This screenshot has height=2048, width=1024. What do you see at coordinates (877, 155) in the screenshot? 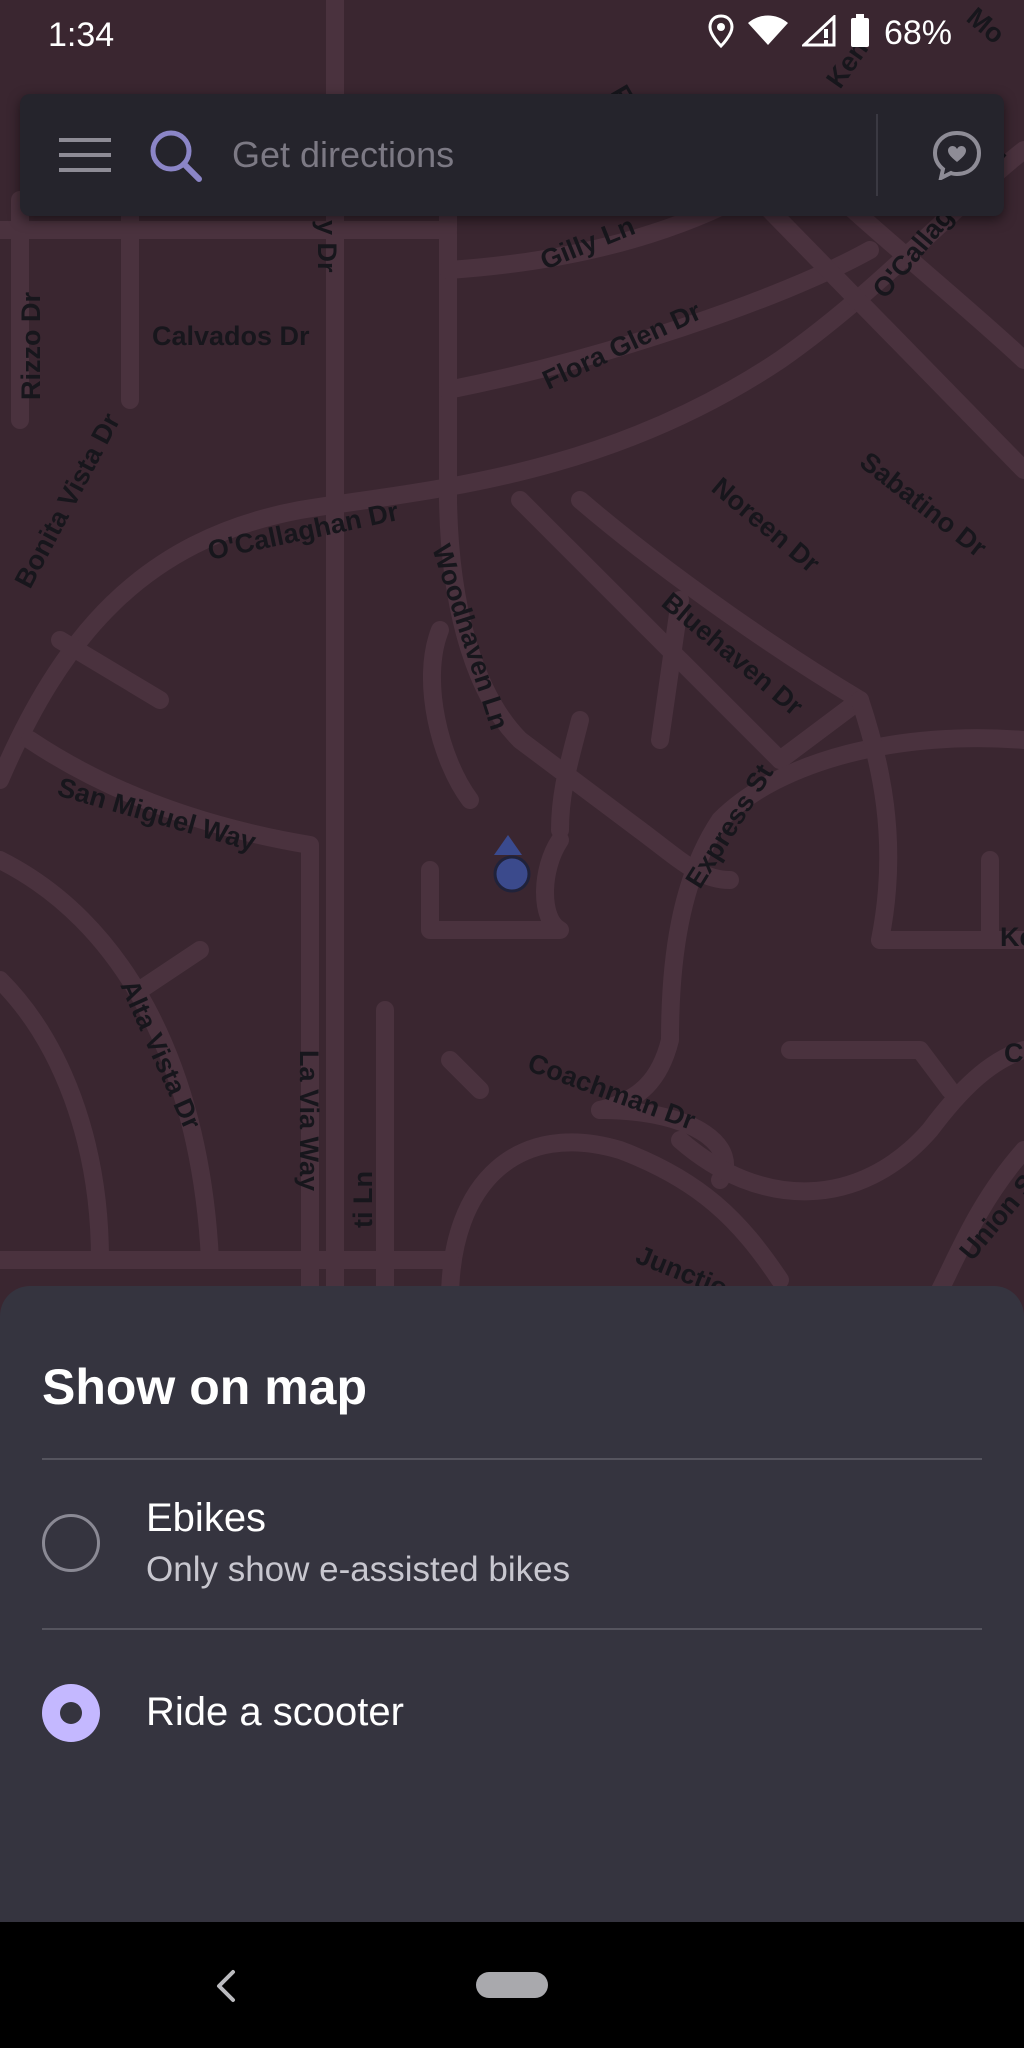
I see `search-divider` at bounding box center [877, 155].